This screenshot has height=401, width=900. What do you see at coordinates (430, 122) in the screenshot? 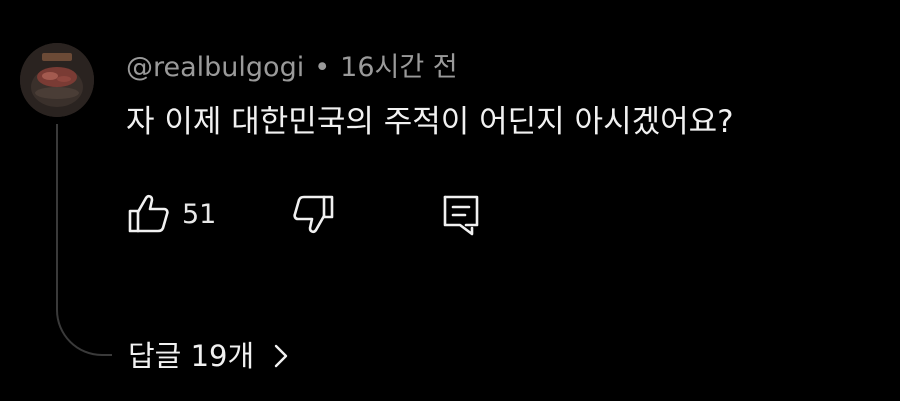
I see `comment-text: 자 이제 대한민국의 주적이 어딘지 아시겠어요?` at bounding box center [430, 122].